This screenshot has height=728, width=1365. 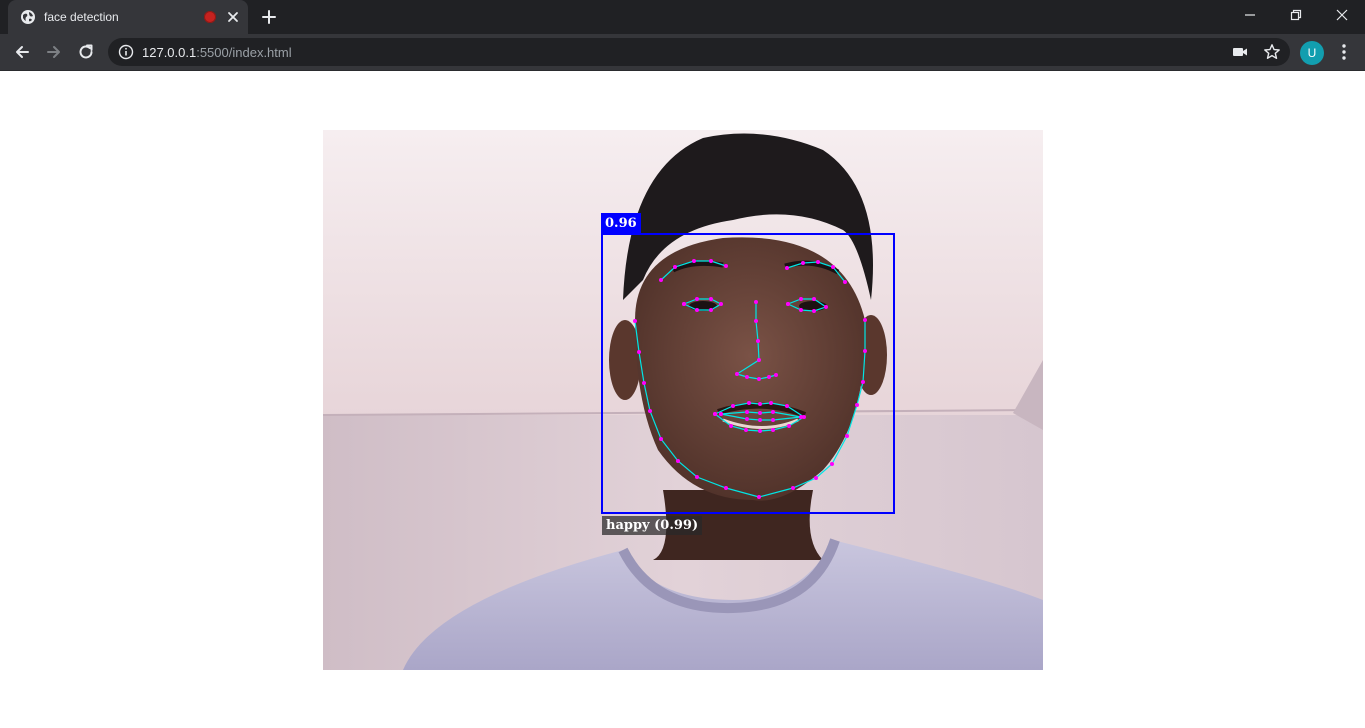 What do you see at coordinates (1342, 15) in the screenshot?
I see `close-window-button` at bounding box center [1342, 15].